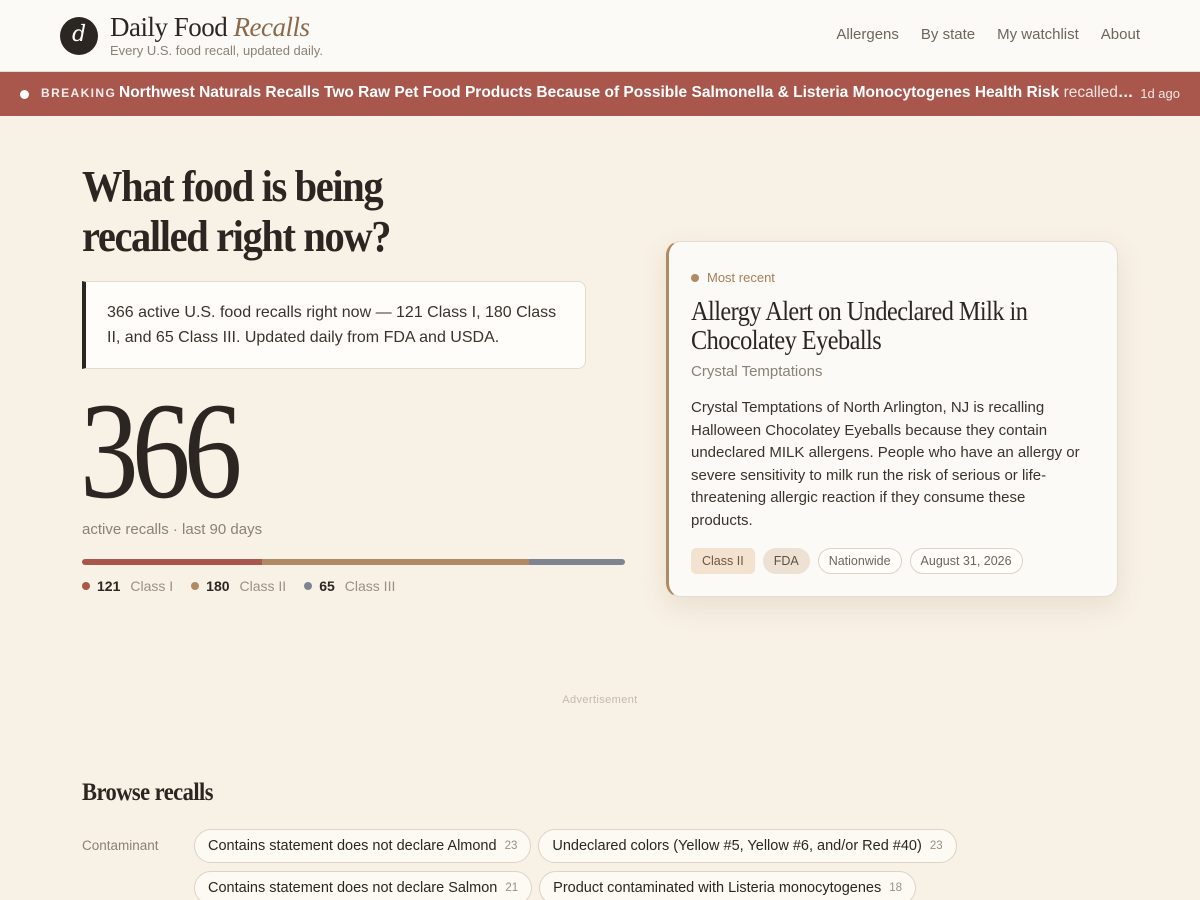 The image size is (1200, 900). What do you see at coordinates (79, 36) in the screenshot?
I see `logo: d` at bounding box center [79, 36].